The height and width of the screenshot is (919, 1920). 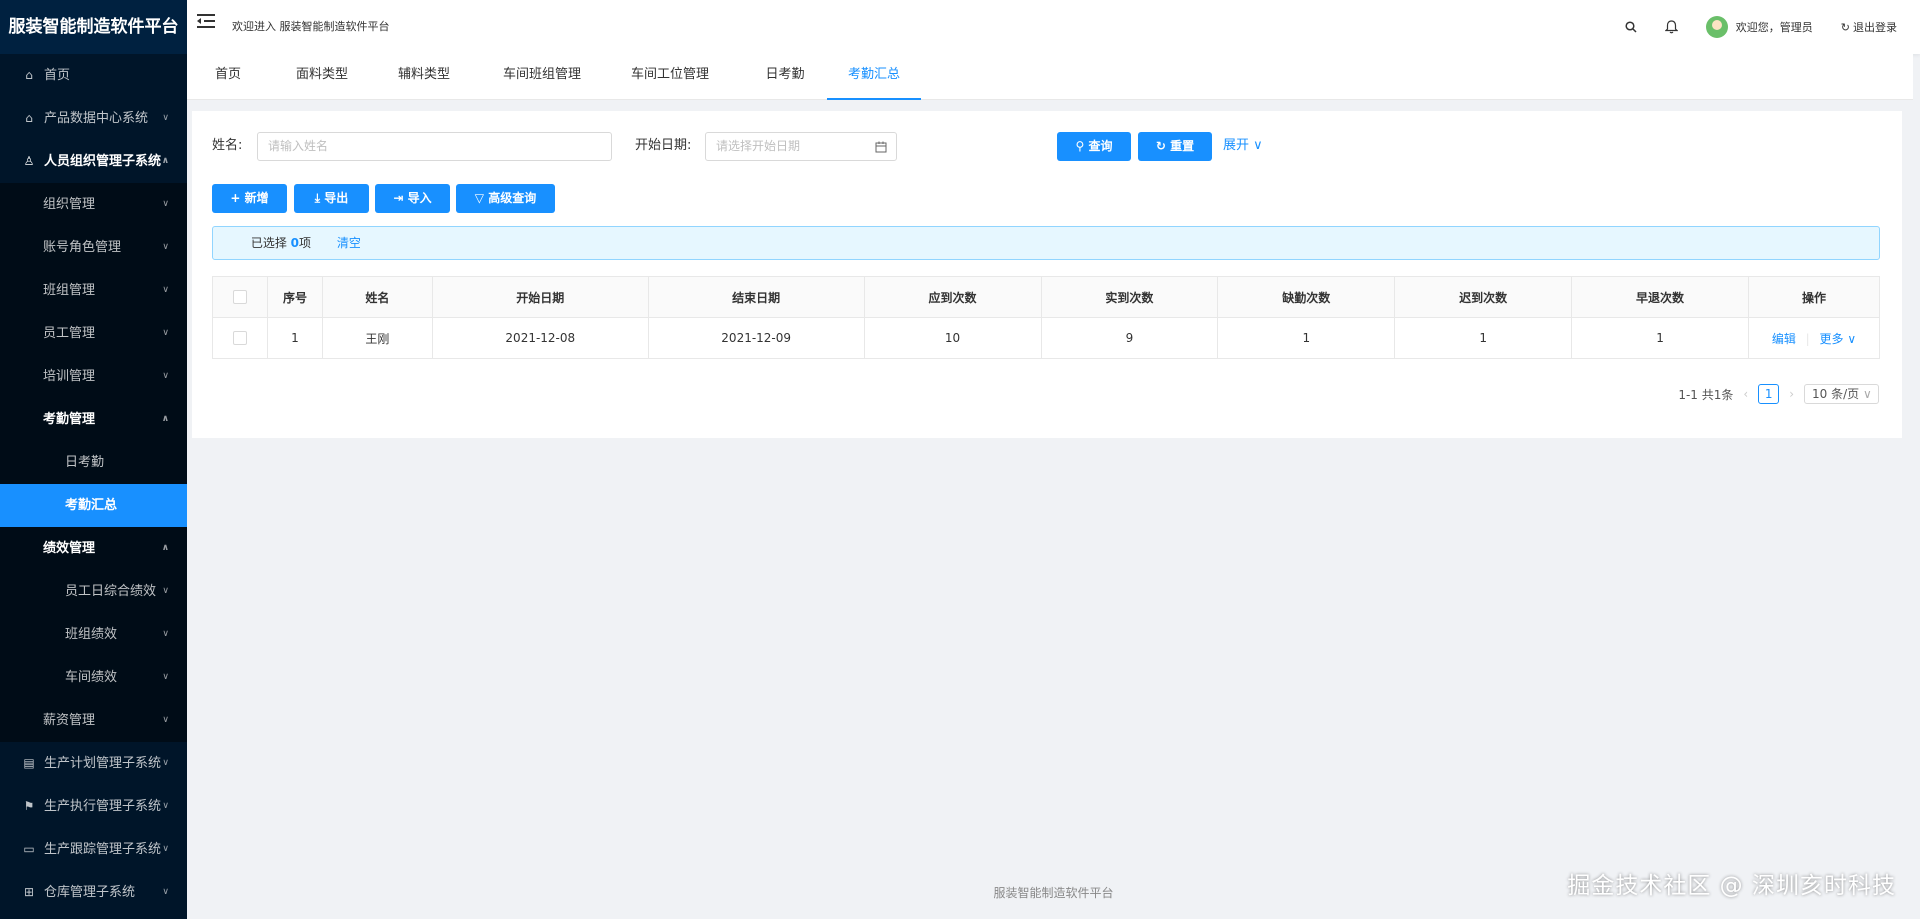 What do you see at coordinates (295, 243) in the screenshot?
I see `selection-count: 0` at bounding box center [295, 243].